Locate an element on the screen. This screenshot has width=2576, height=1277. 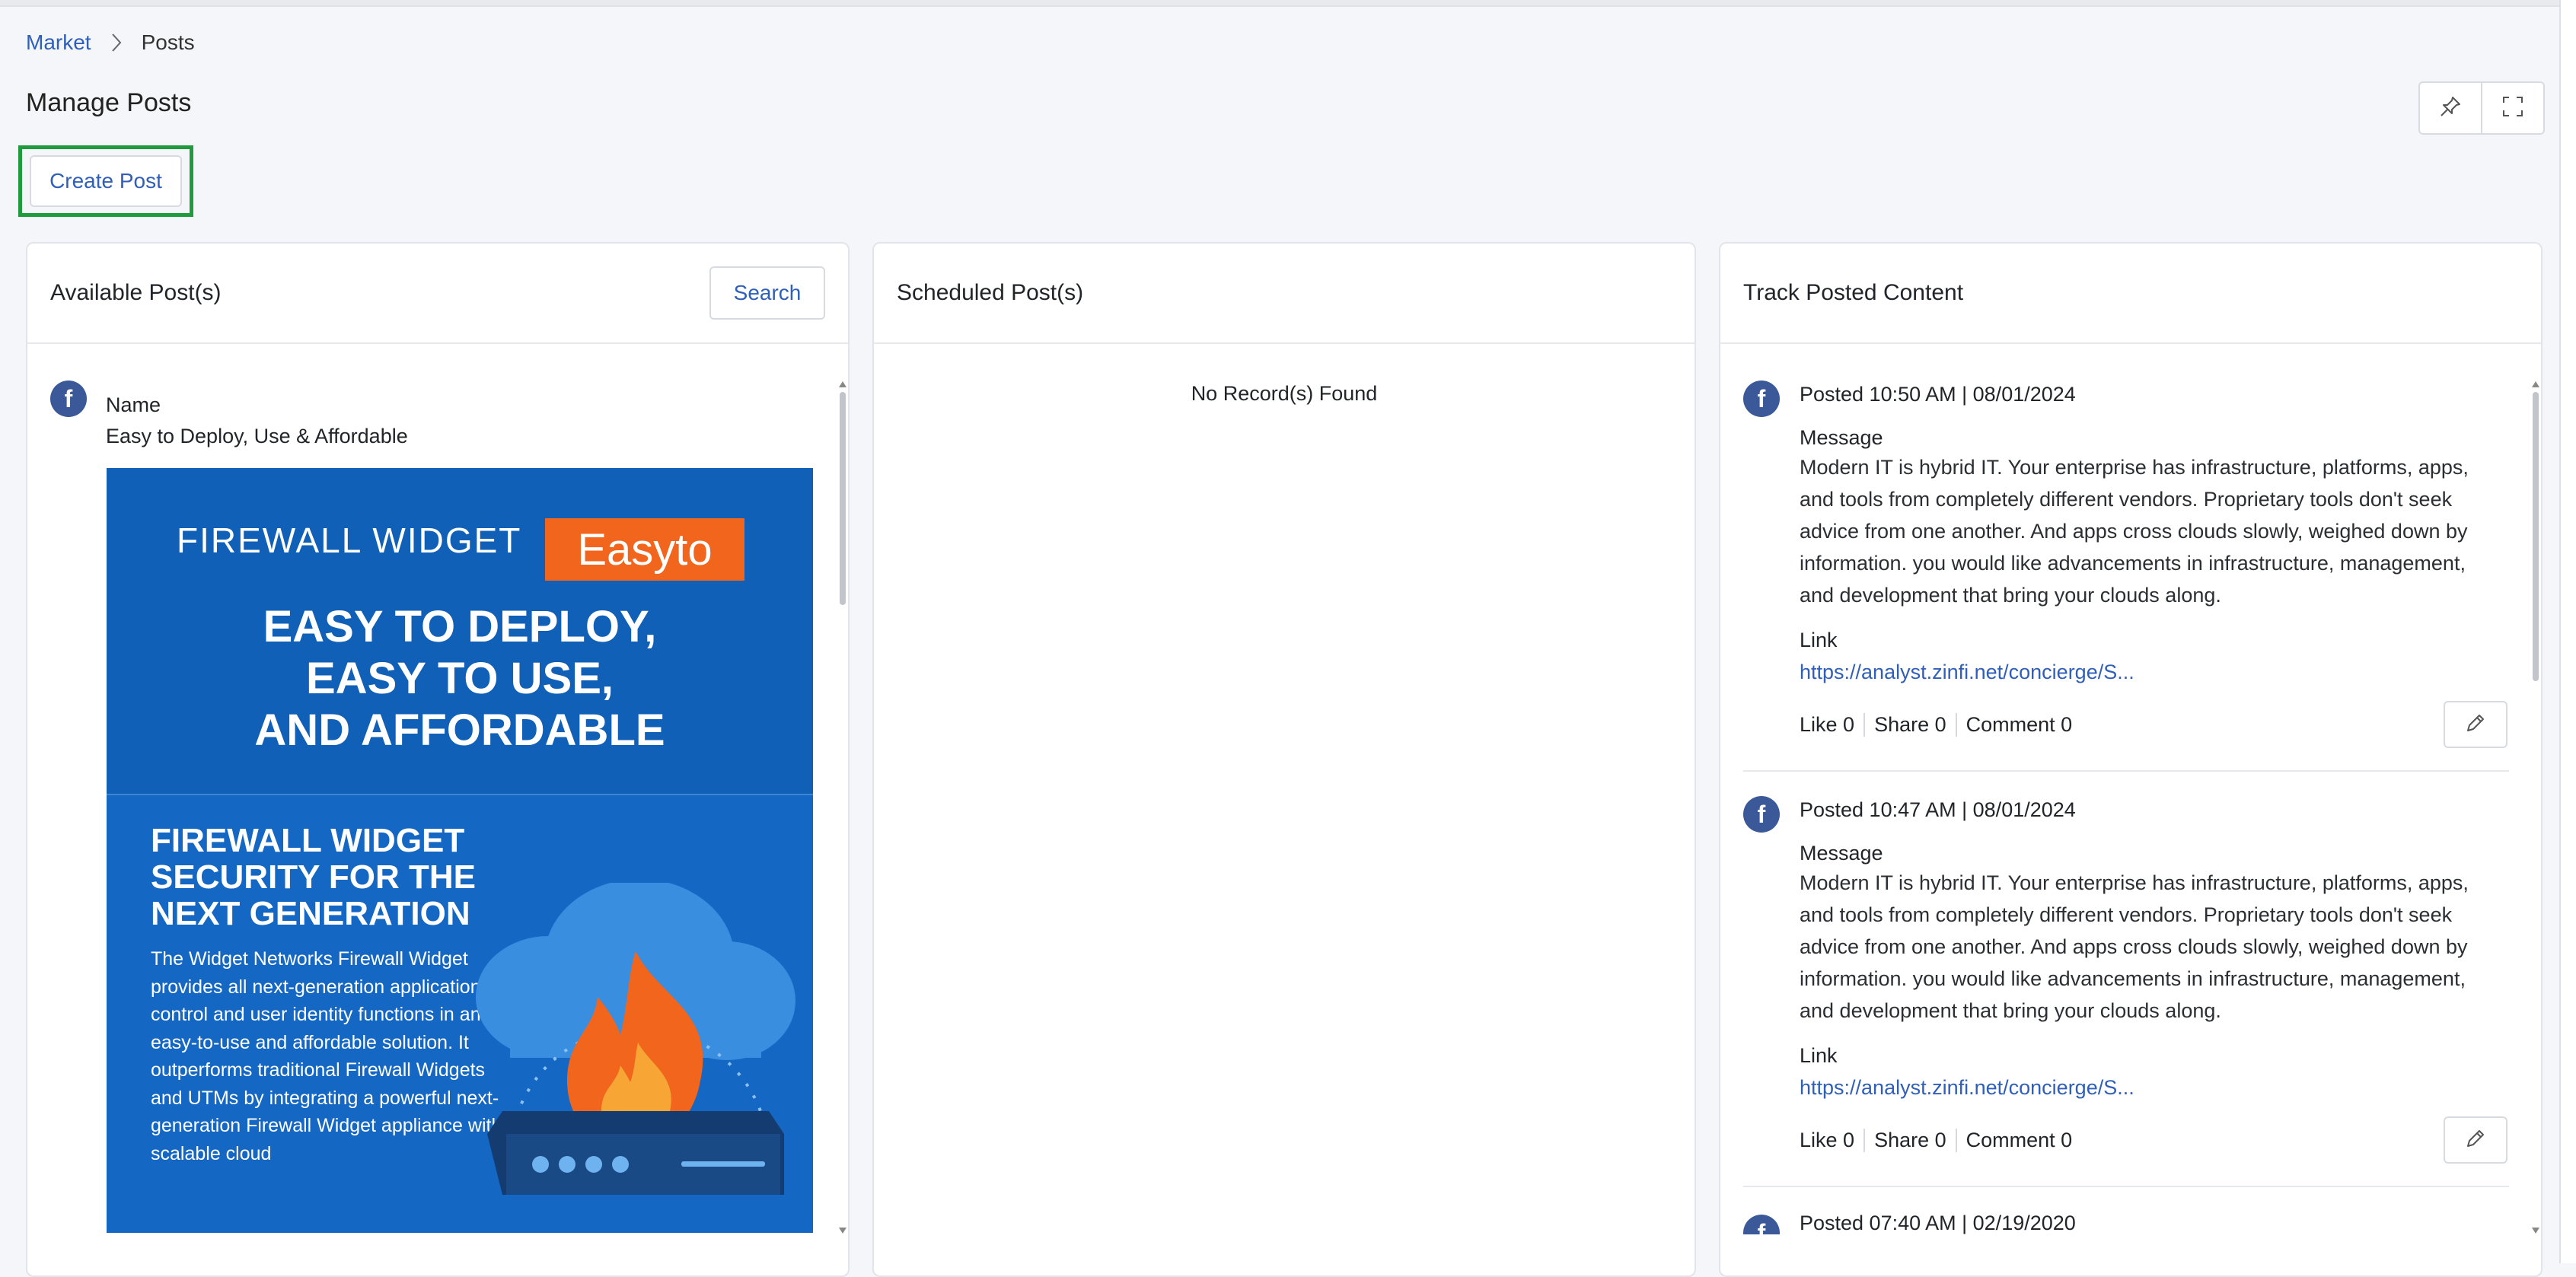
track-item-partial: f Posted 07:40 AM | 02/19/2020 is located at coordinates (2127, 1222).